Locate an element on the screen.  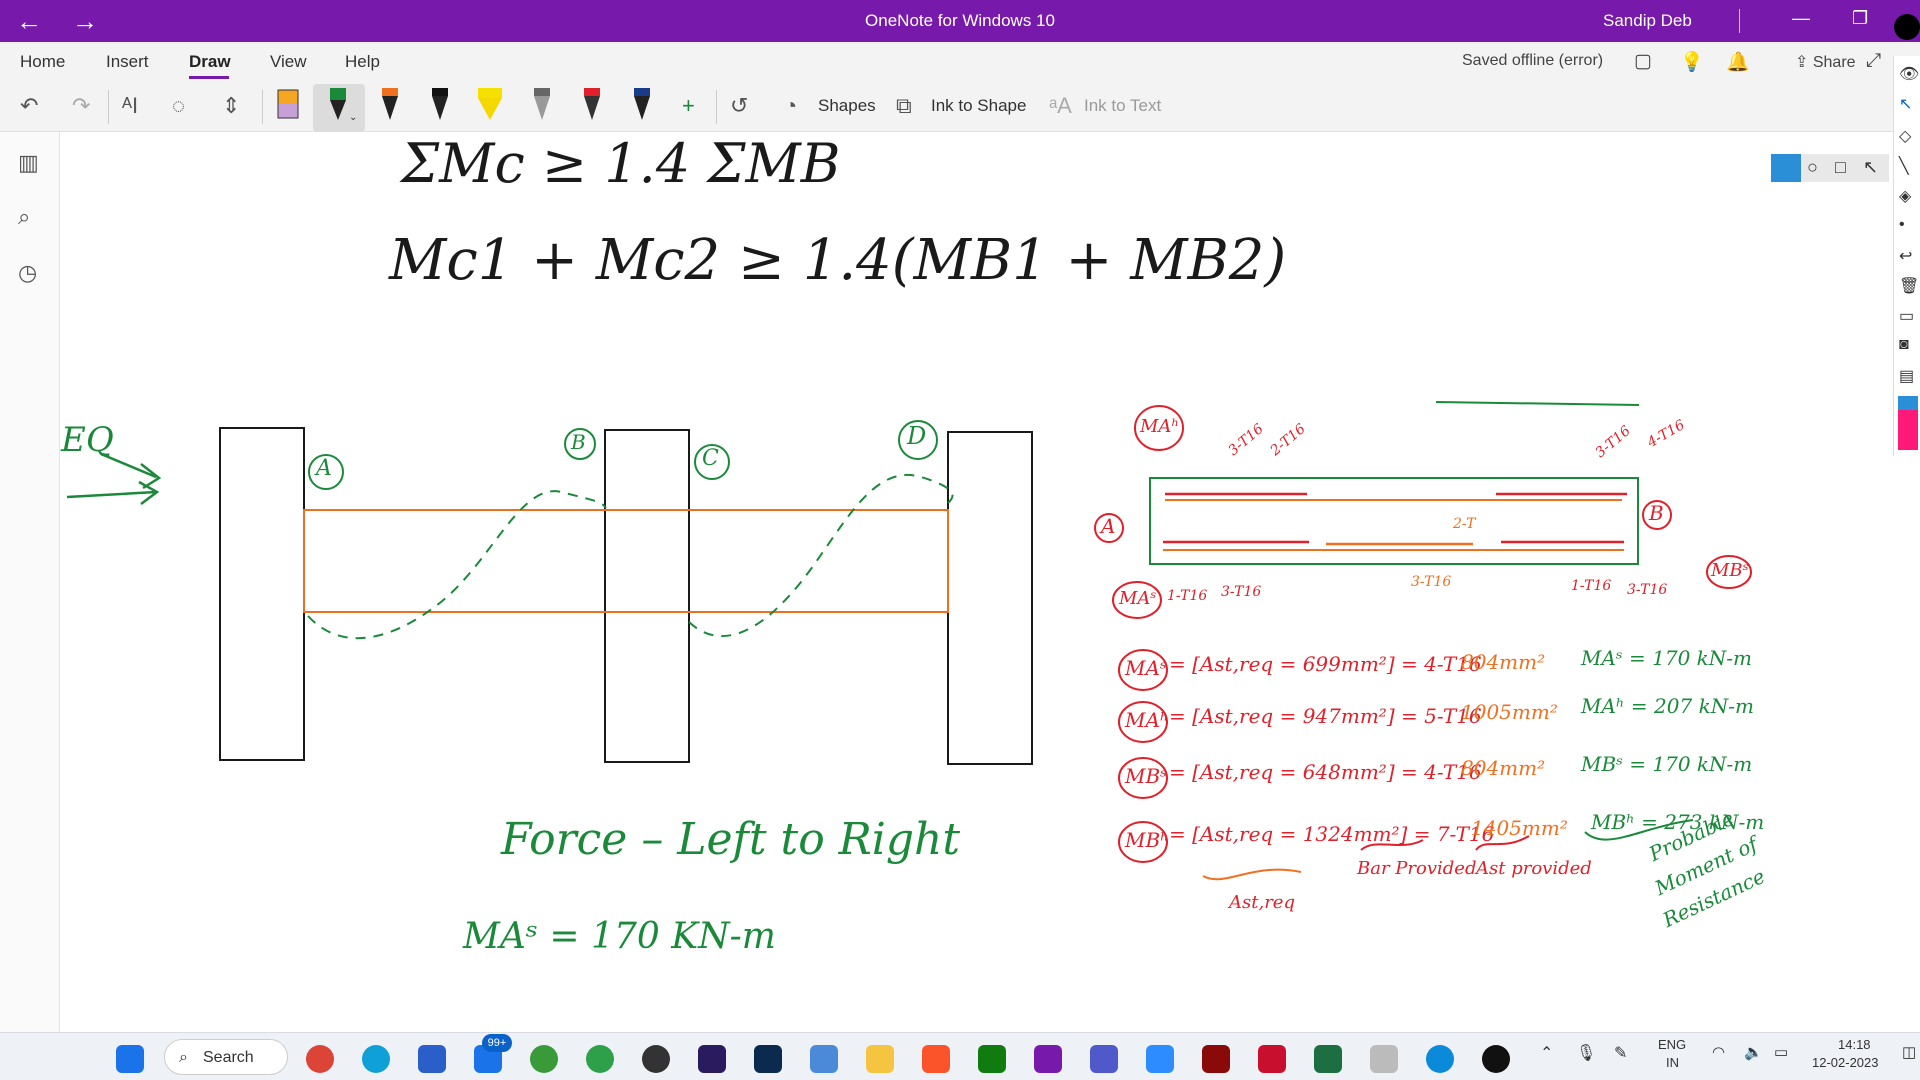
ink-to-shape-icon: ⧉ is located at coordinates (904, 106).